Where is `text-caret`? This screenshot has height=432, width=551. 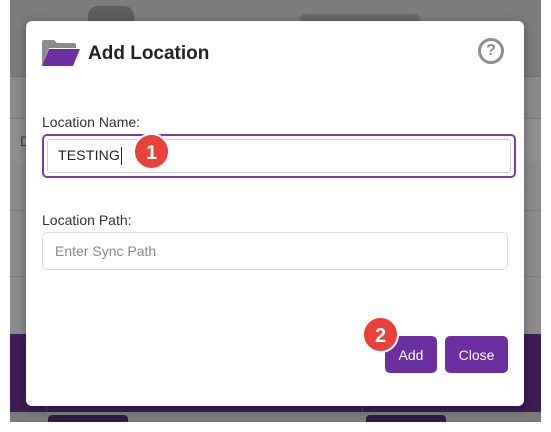
text-caret is located at coordinates (121, 156).